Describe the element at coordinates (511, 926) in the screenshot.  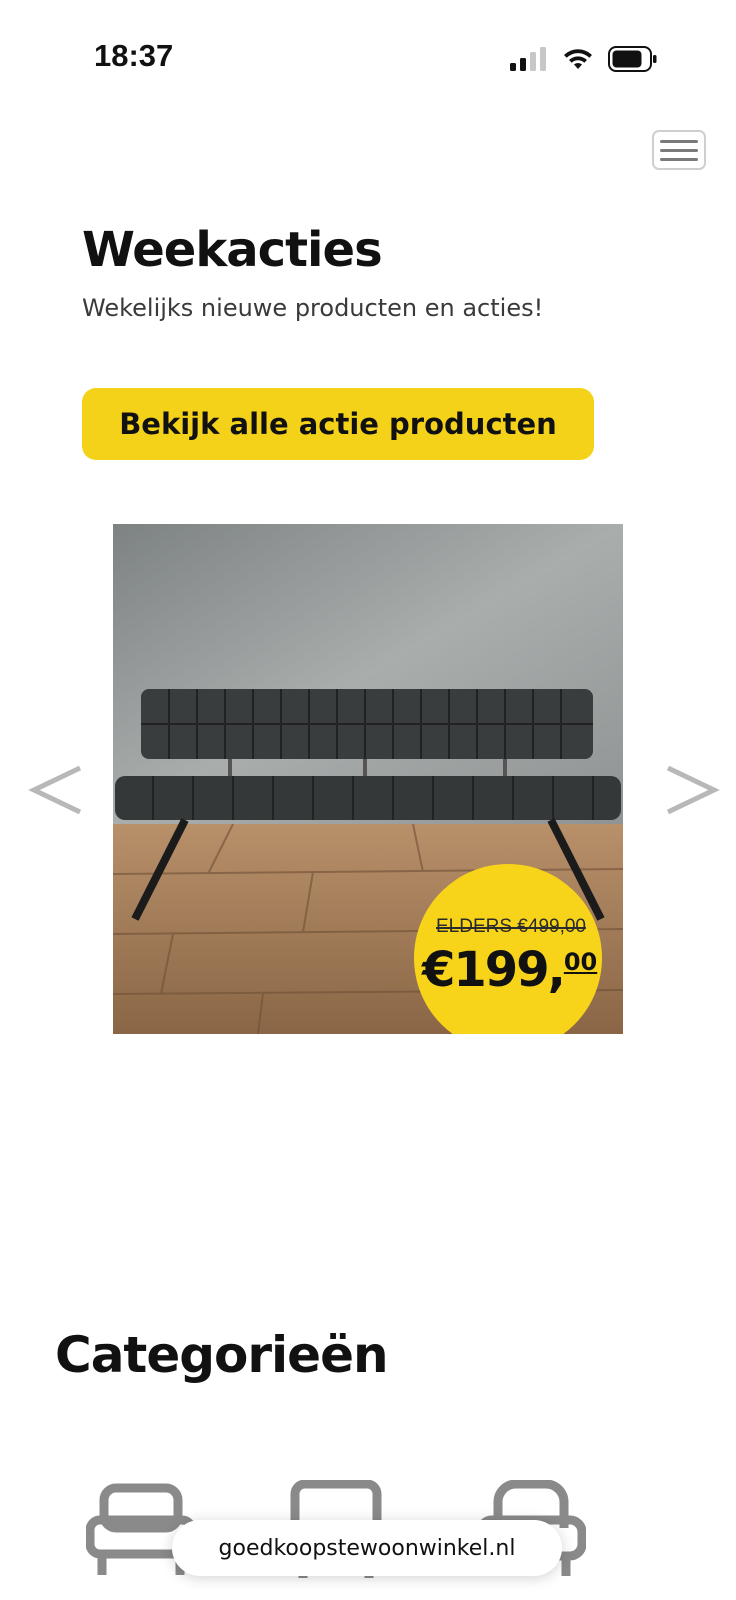
I see `old-price: ELDERS €499,00` at that location.